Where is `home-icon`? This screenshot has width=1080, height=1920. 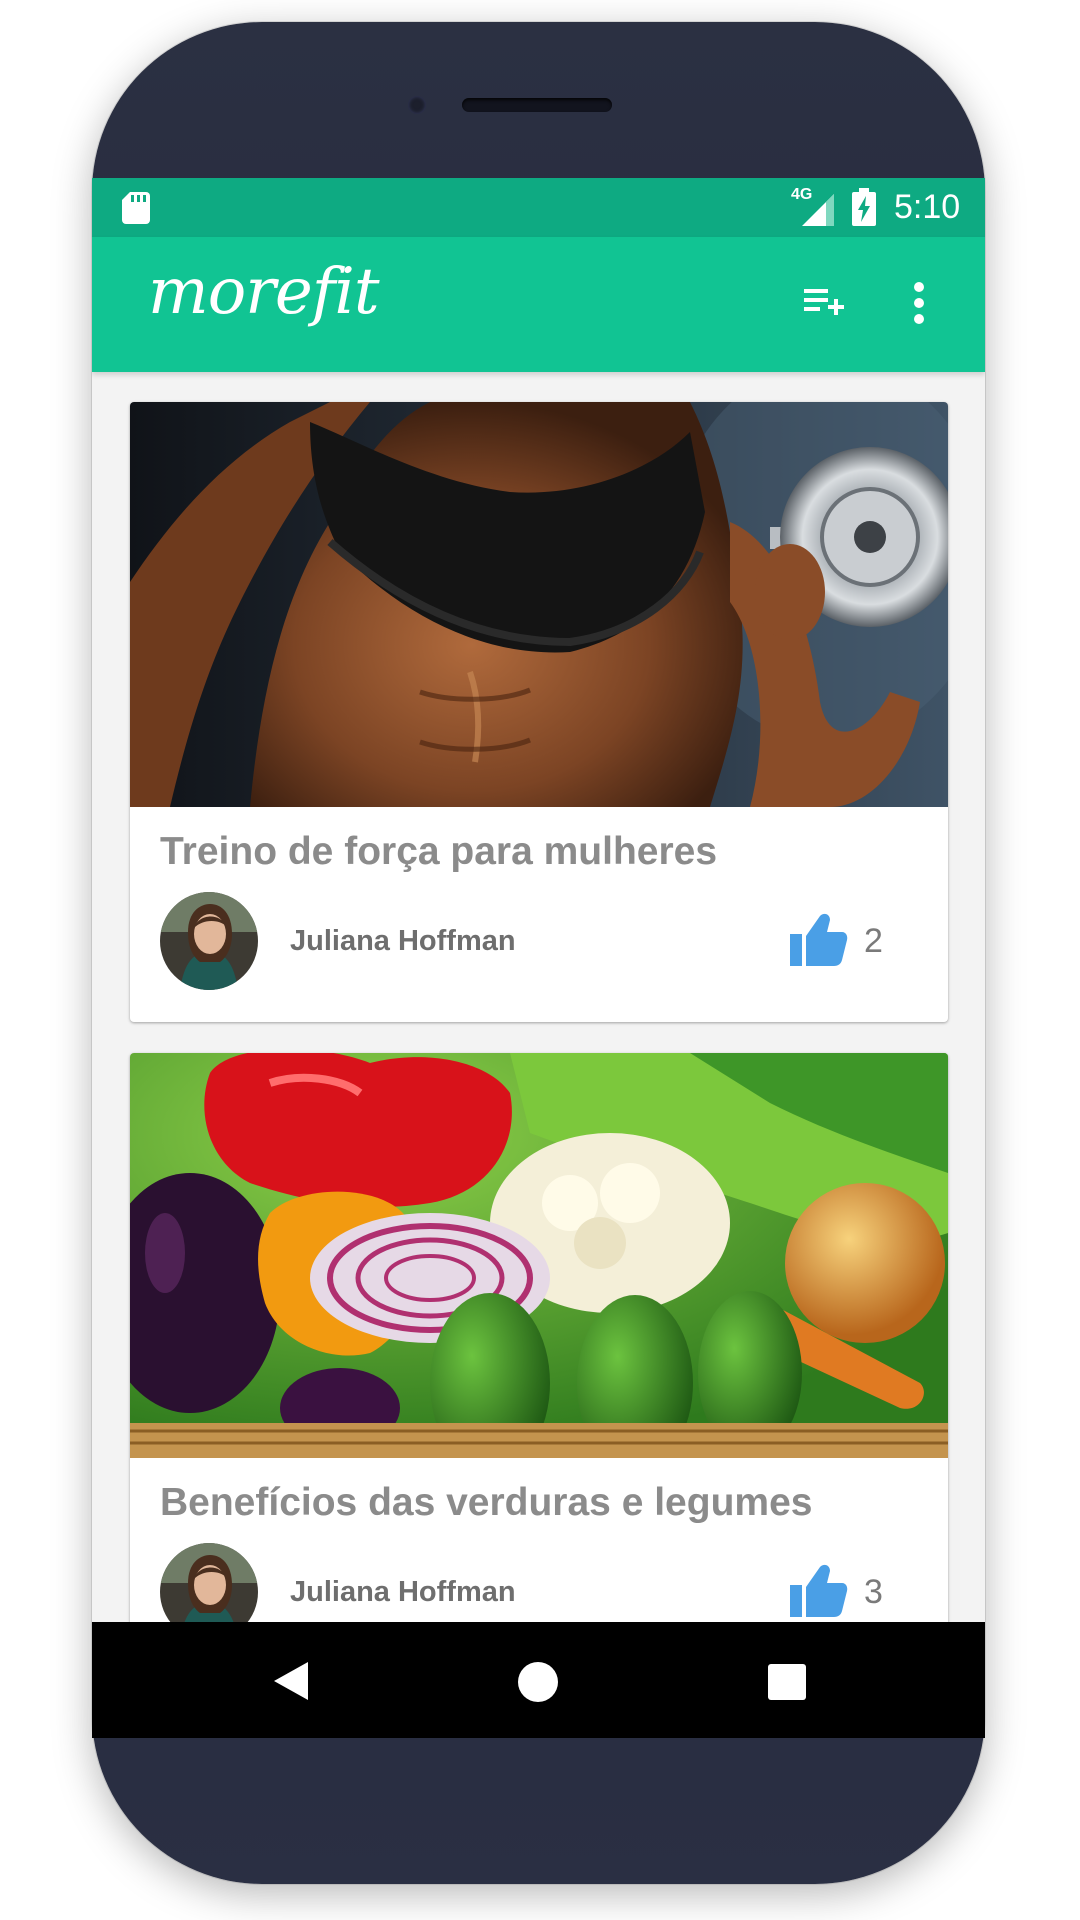
home-icon is located at coordinates (538, 1682).